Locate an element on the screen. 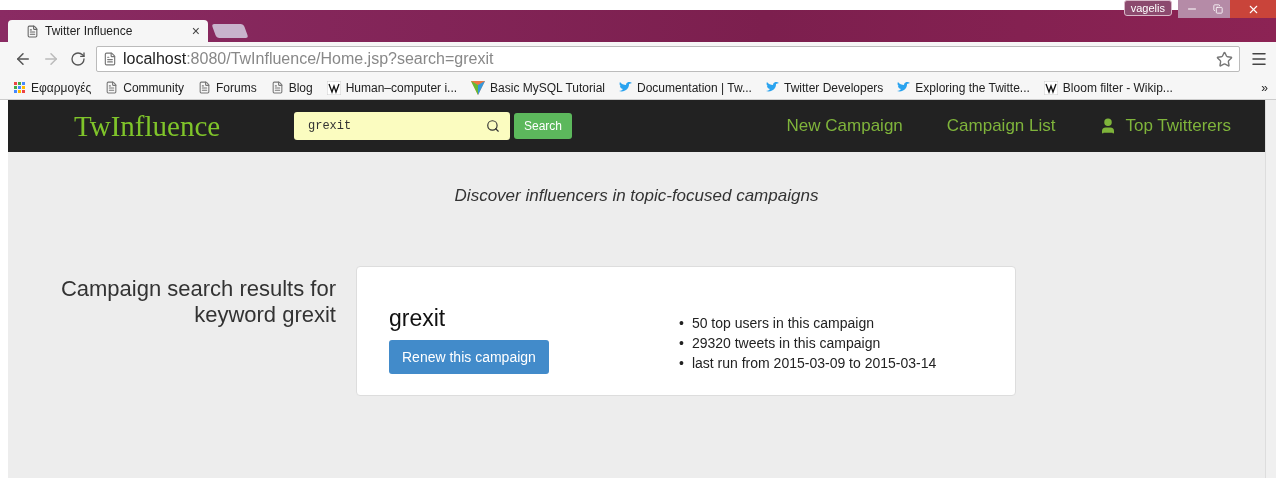 The width and height of the screenshot is (1276, 478). nav-link: Top Twitterers is located at coordinates (1165, 126).